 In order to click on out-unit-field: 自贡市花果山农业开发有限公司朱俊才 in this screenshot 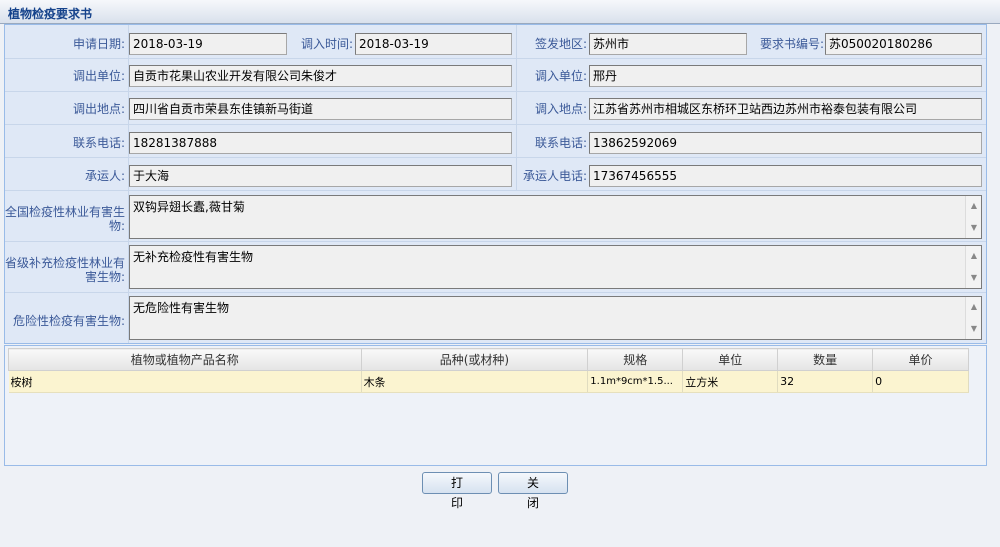, I will do `click(320, 76)`.